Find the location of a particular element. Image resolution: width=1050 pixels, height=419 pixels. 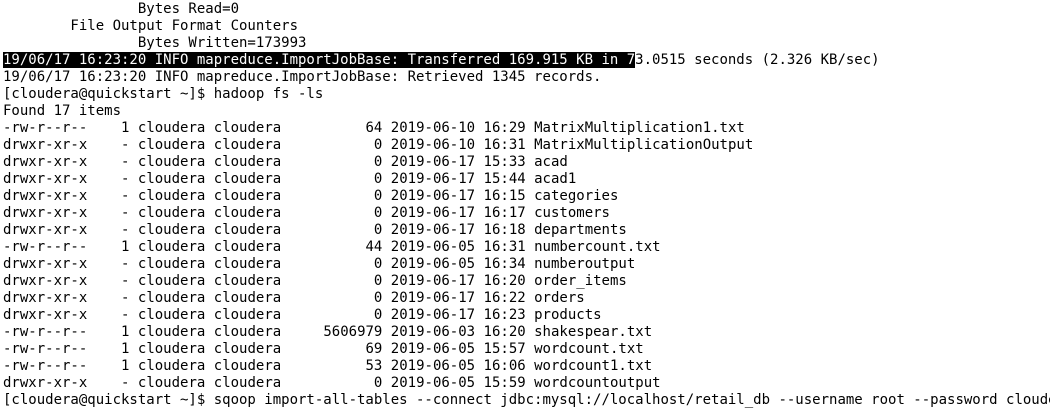

file-time: 16:31 is located at coordinates (504, 247).